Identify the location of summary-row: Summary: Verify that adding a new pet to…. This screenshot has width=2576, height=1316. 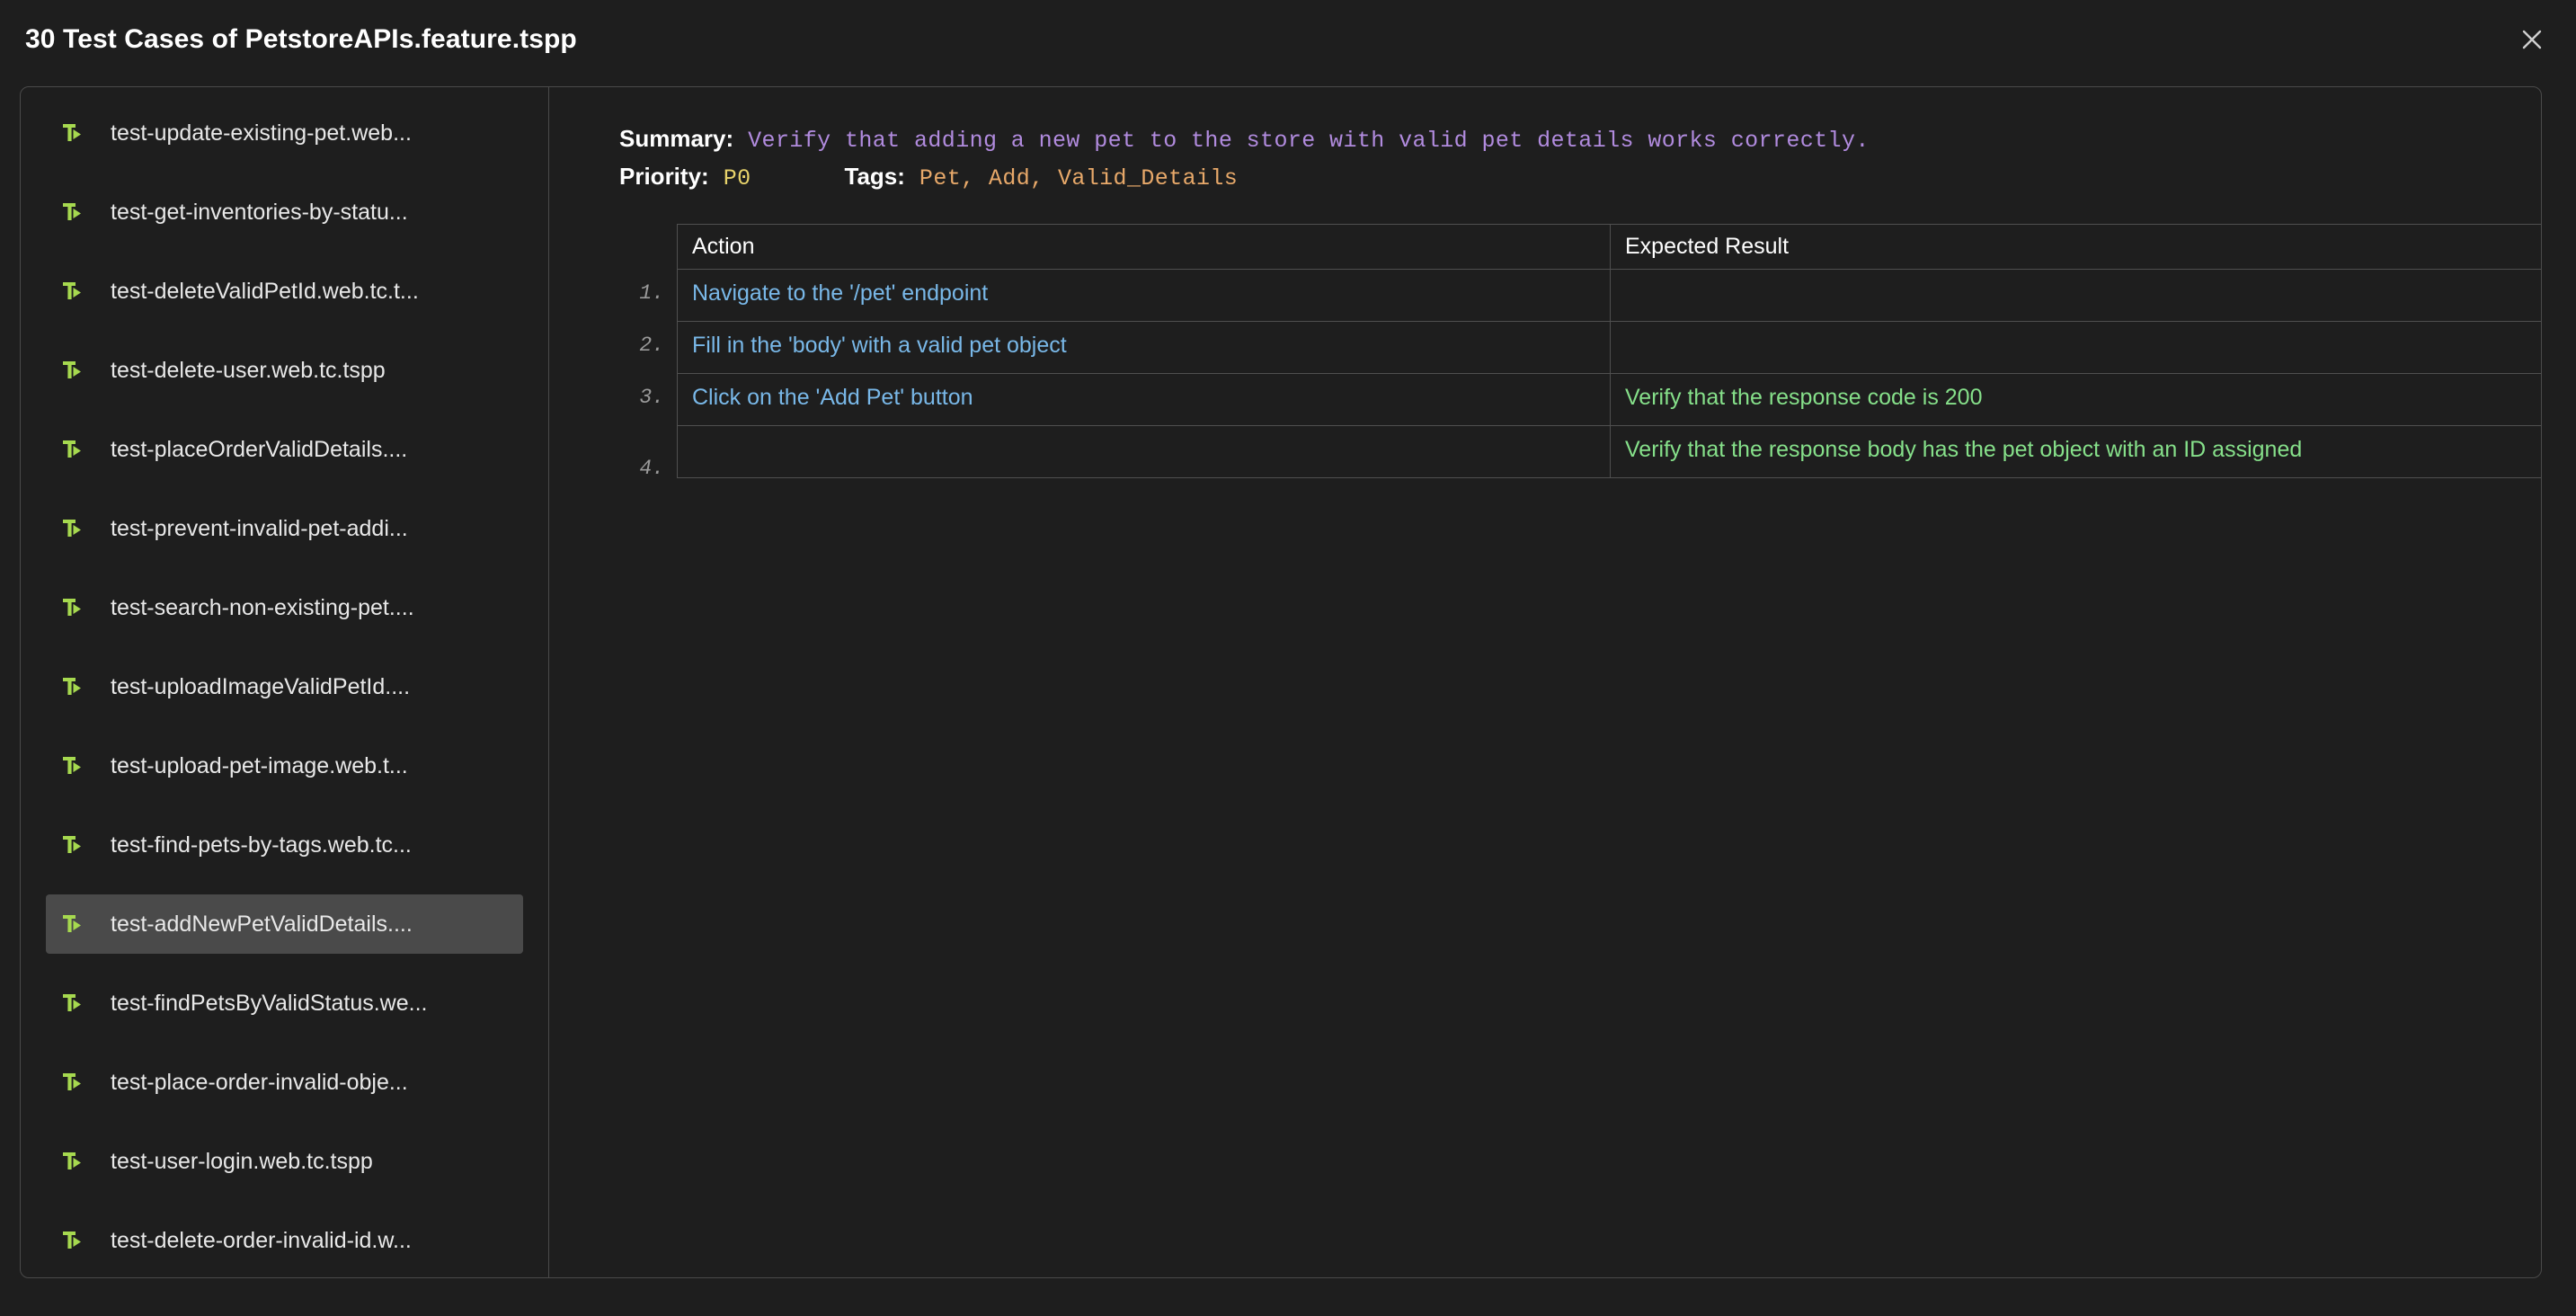
(1580, 139).